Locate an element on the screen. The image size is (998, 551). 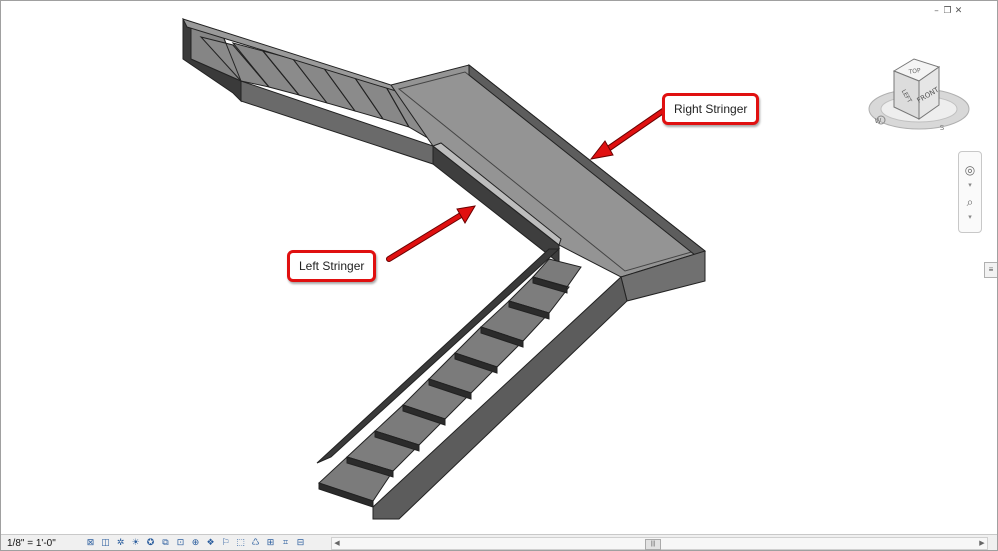
reveal-constraints-icon: ⊟ is located at coordinates (300, 543).